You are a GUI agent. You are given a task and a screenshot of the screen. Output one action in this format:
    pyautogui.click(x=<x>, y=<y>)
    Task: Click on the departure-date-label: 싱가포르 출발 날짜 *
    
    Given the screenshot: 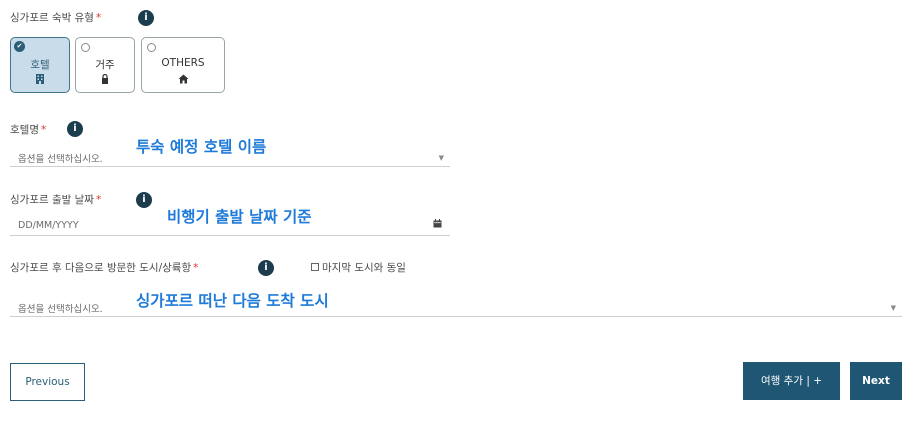 What is the action you would take?
    pyautogui.click(x=56, y=200)
    